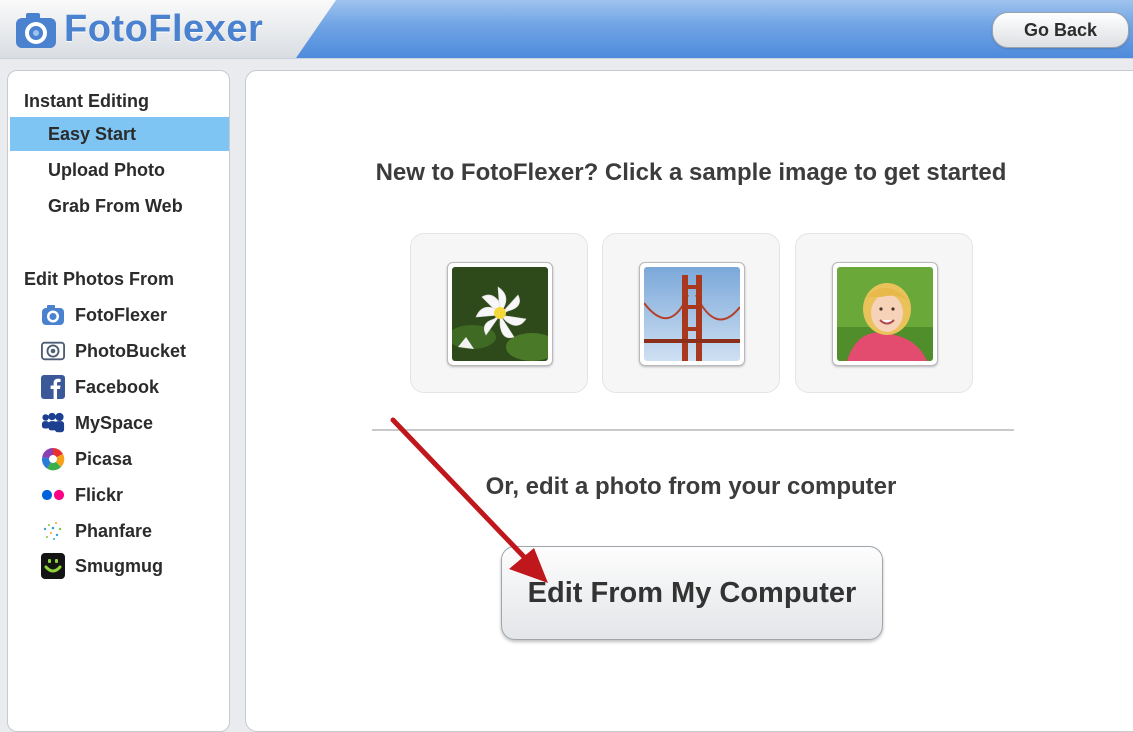 This screenshot has height=732, width=1133. Describe the element at coordinates (99, 494) in the screenshot. I see `source-label: Flickr` at that location.